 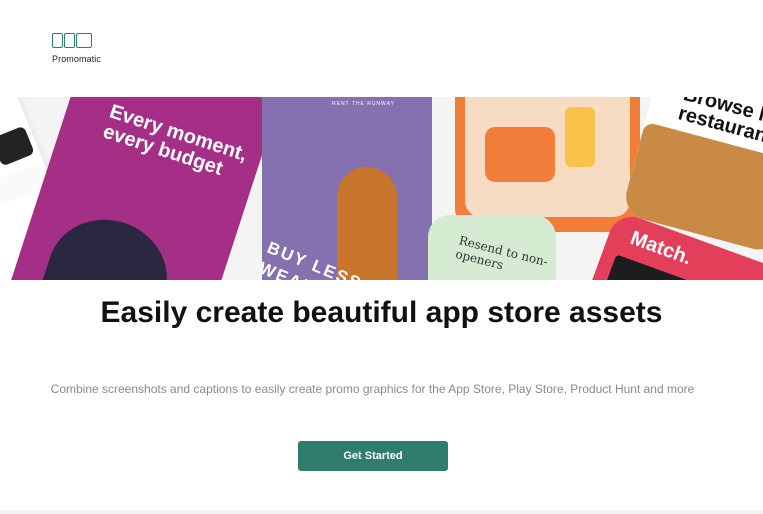 What do you see at coordinates (107, 242) in the screenshot?
I see `photo-couple` at bounding box center [107, 242].